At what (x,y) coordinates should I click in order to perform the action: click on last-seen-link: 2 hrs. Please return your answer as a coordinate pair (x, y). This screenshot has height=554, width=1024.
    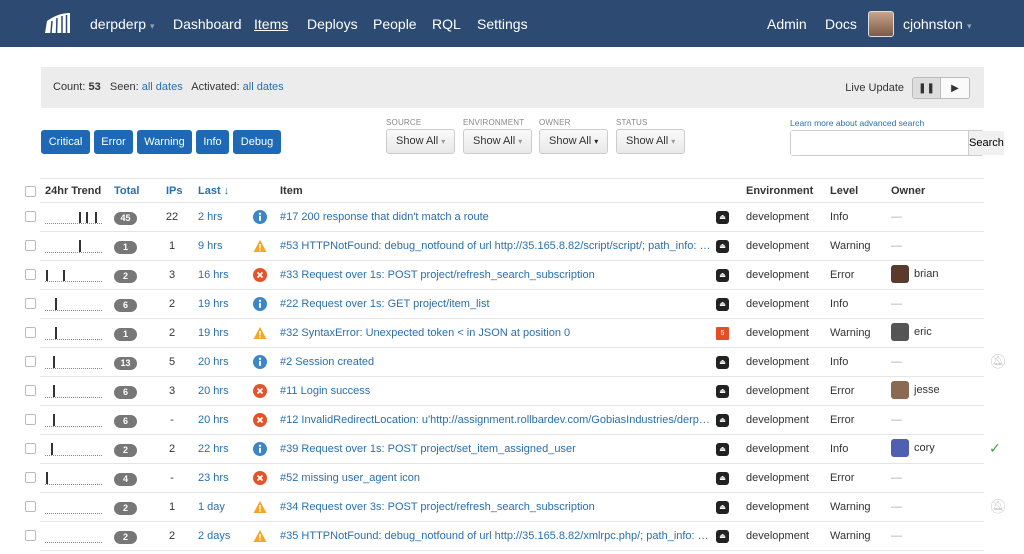
    Looking at the image, I should click on (210, 217).